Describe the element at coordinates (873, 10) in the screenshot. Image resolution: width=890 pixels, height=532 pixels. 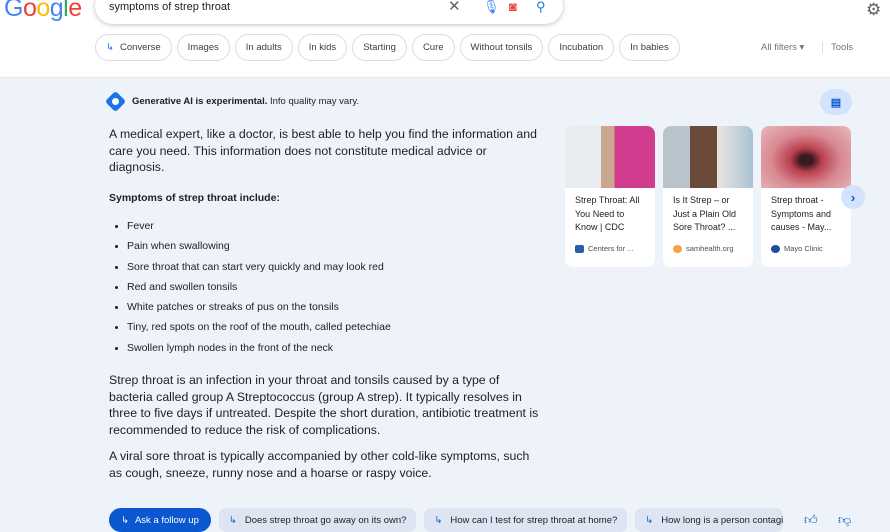
I see `gear-icon: ⚙` at that location.